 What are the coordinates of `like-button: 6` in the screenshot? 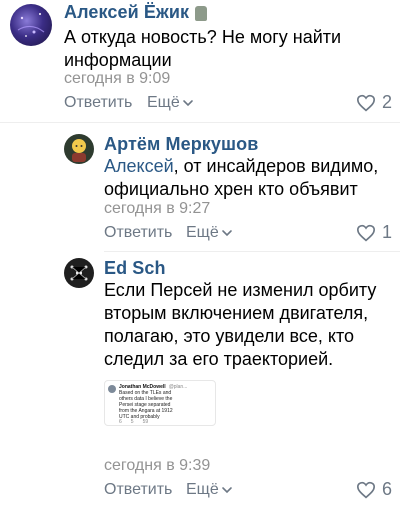 It's located at (374, 489).